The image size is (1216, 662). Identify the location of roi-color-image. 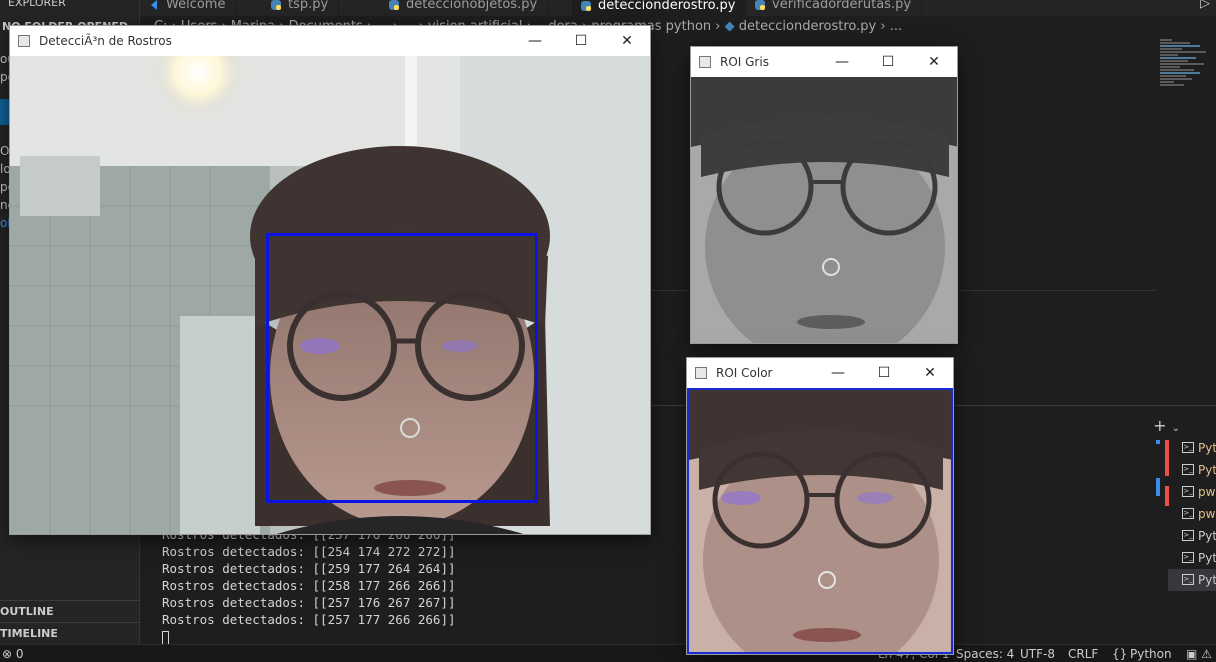
(820, 521).